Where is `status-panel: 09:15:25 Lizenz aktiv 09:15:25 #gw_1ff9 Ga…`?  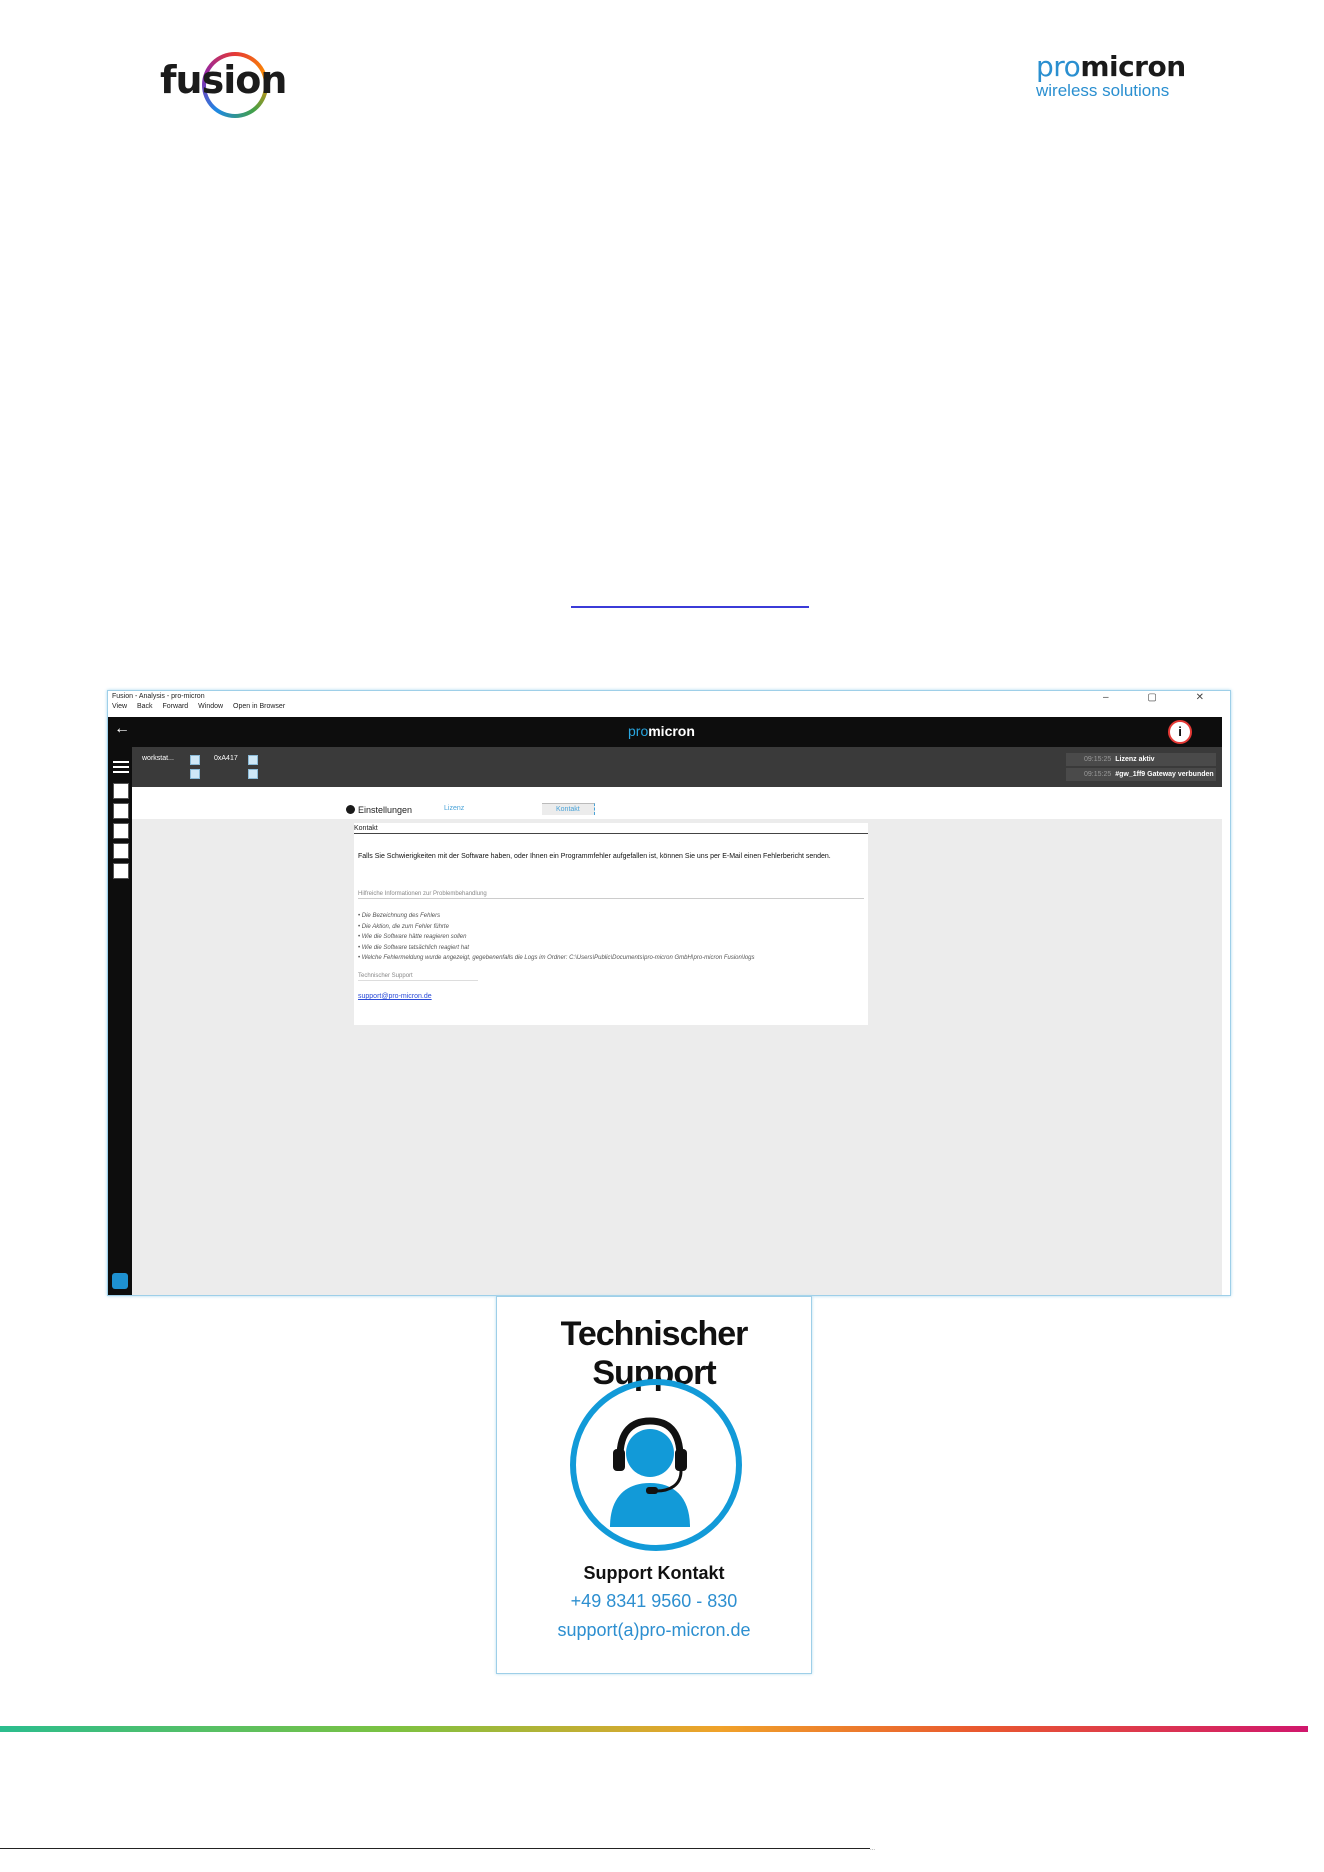
status-panel: 09:15:25 Lizenz aktiv 09:15:25 #gw_1ff9 Ga… is located at coordinates (1141, 768).